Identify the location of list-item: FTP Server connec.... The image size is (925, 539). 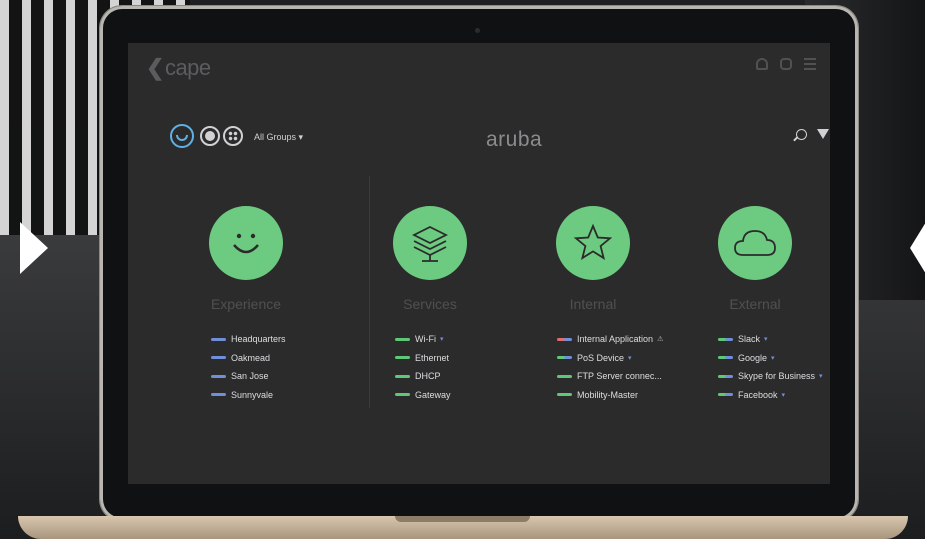
(610, 376).